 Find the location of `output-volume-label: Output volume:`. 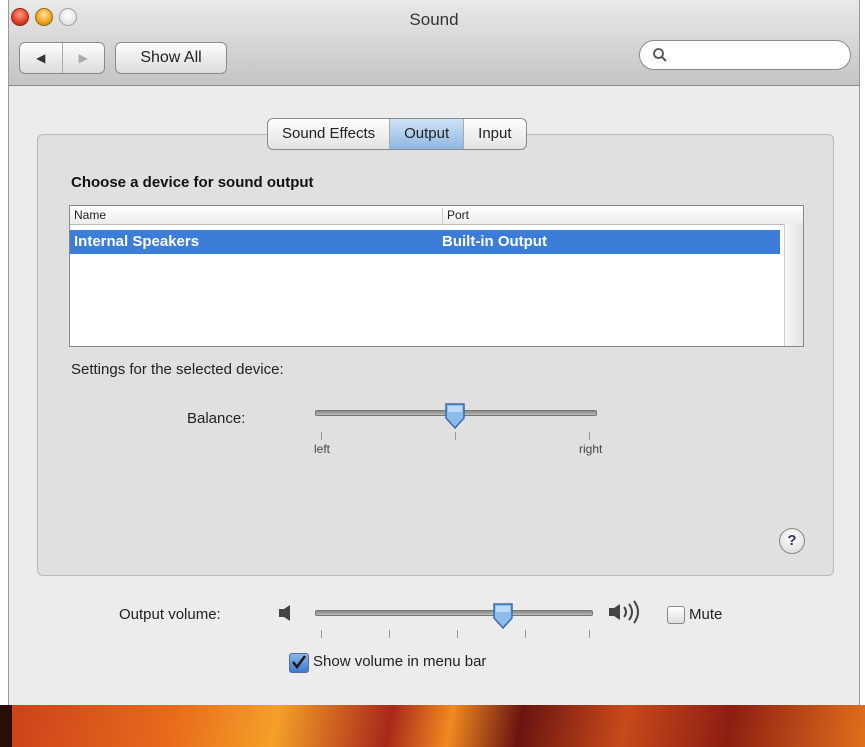

output-volume-label: Output volume: is located at coordinates (170, 614).